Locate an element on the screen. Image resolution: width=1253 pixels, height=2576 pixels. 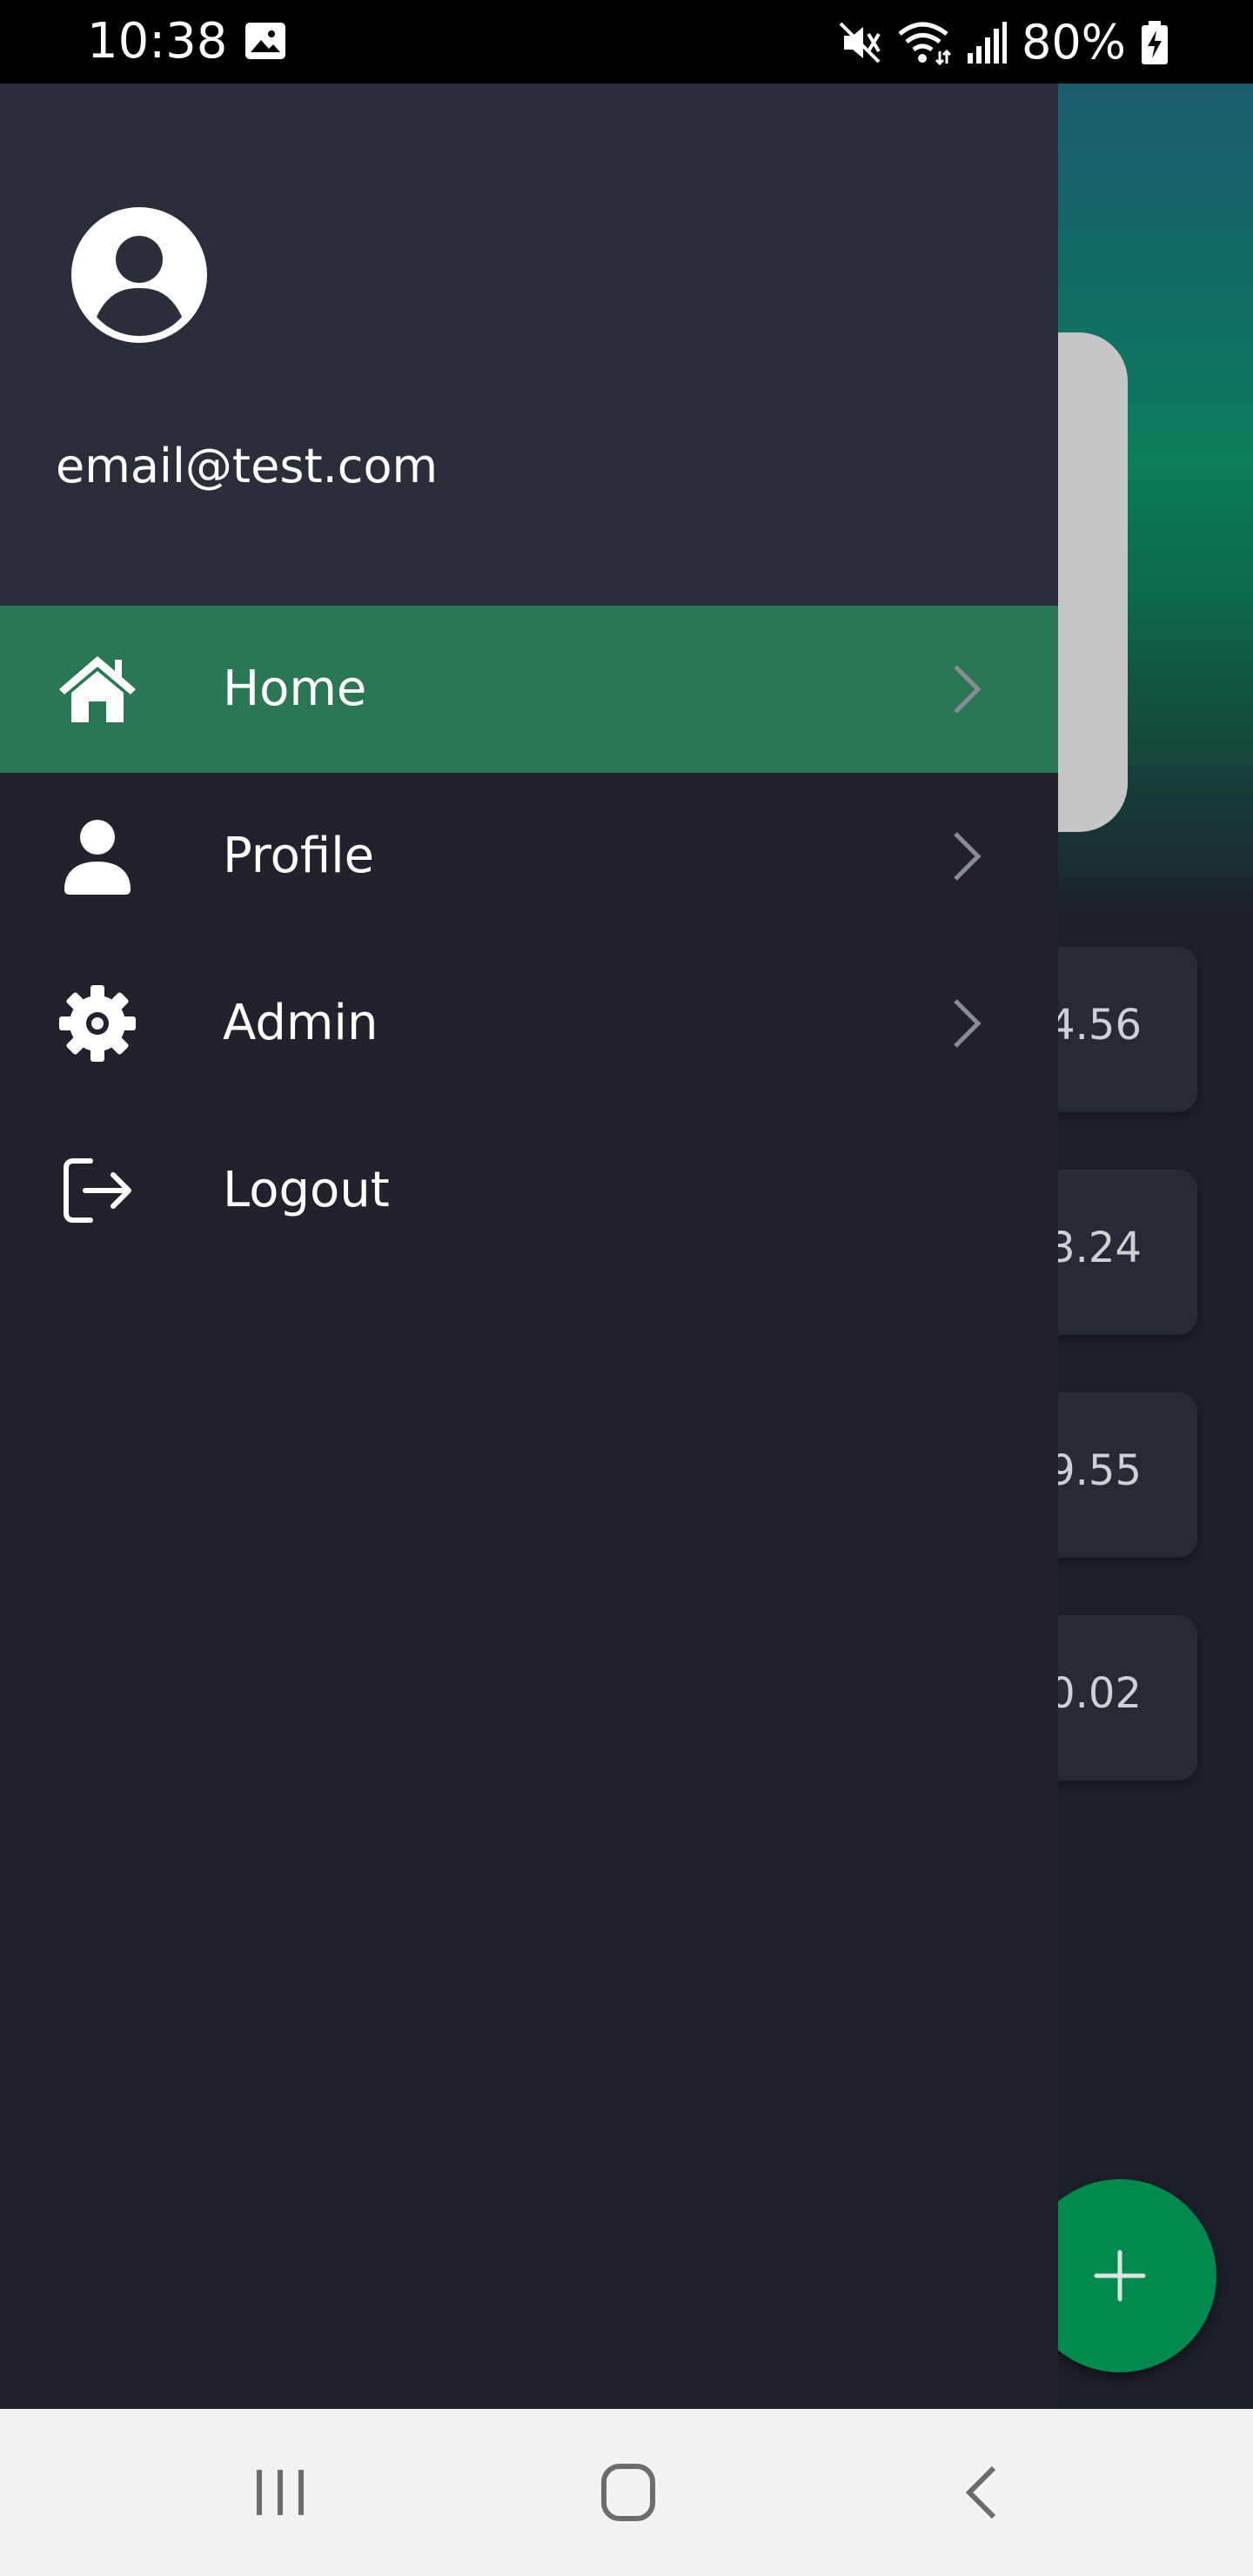
drawer-item-admin: Admin is located at coordinates (529, 1024).